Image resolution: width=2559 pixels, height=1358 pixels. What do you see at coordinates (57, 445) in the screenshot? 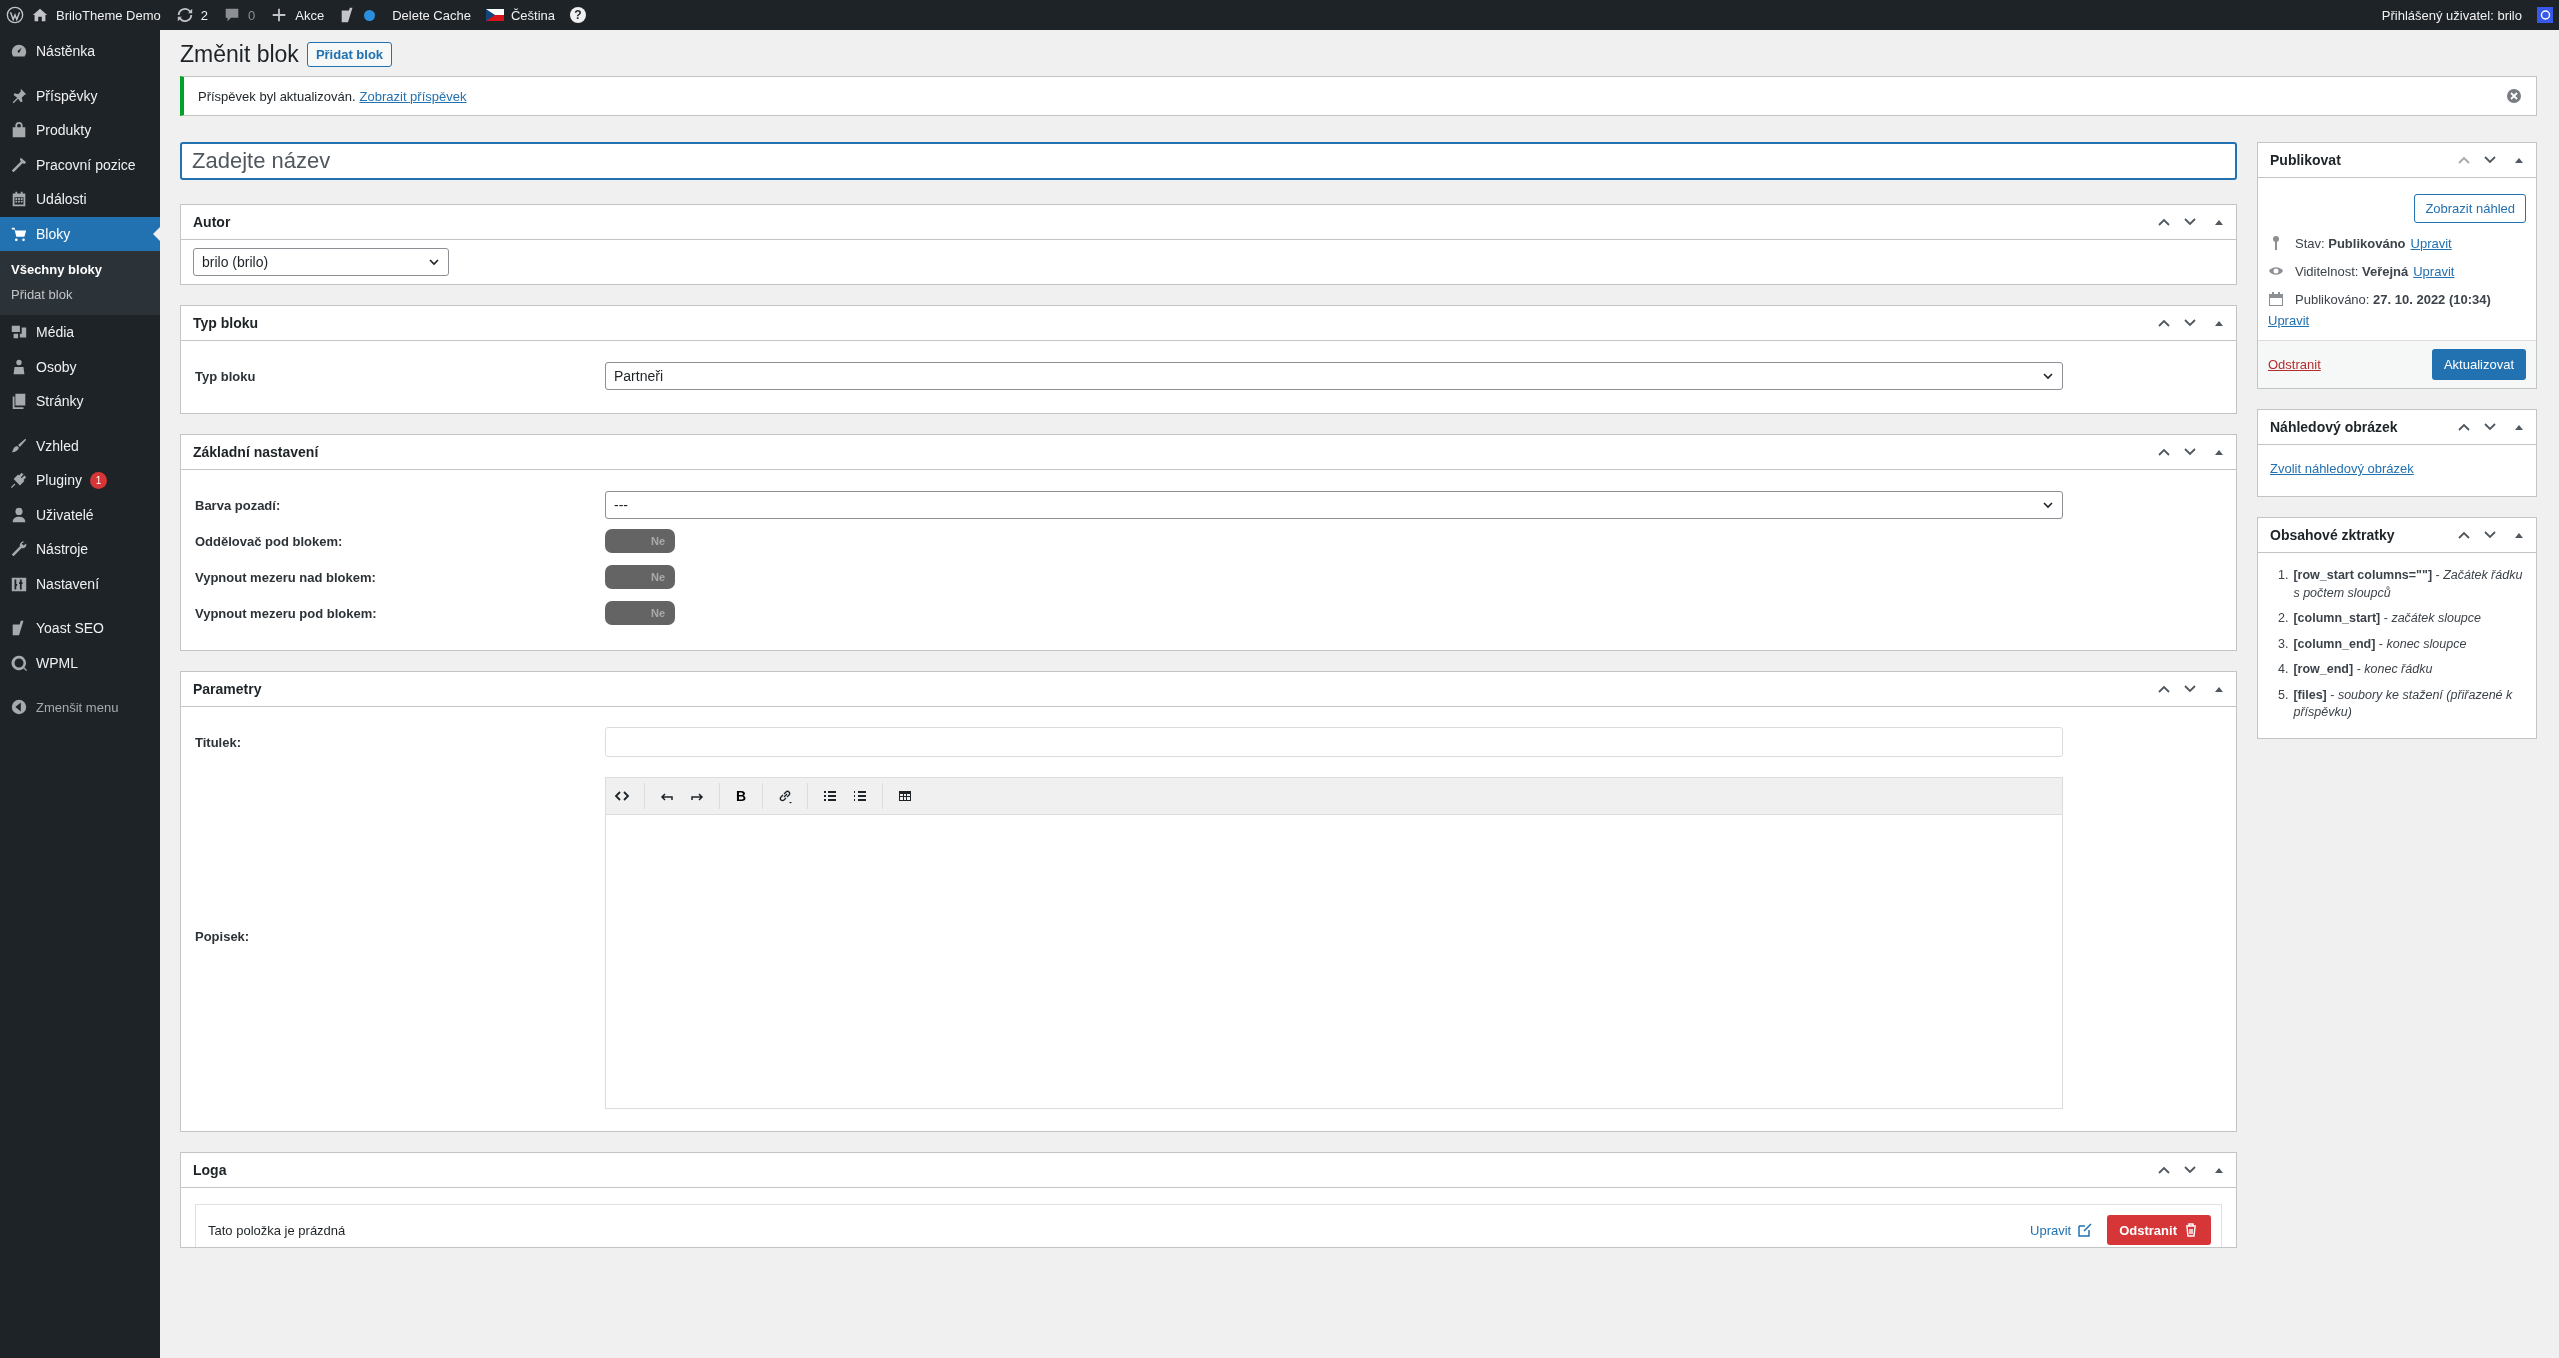
I see `menu-label: Vzhled` at bounding box center [57, 445].